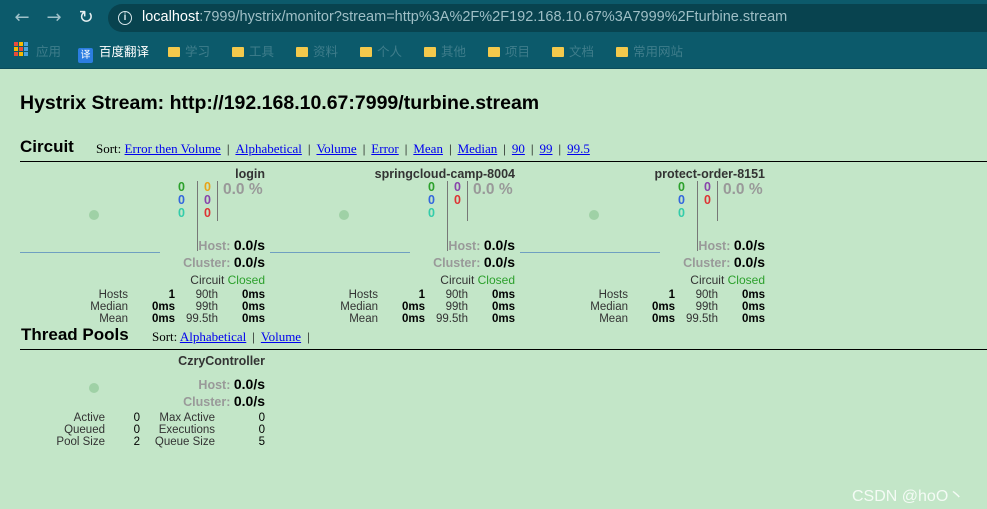 This screenshot has height=509, width=987. What do you see at coordinates (908, 496) in the screenshot?
I see `watermark: CSDN @hoO丶` at bounding box center [908, 496].